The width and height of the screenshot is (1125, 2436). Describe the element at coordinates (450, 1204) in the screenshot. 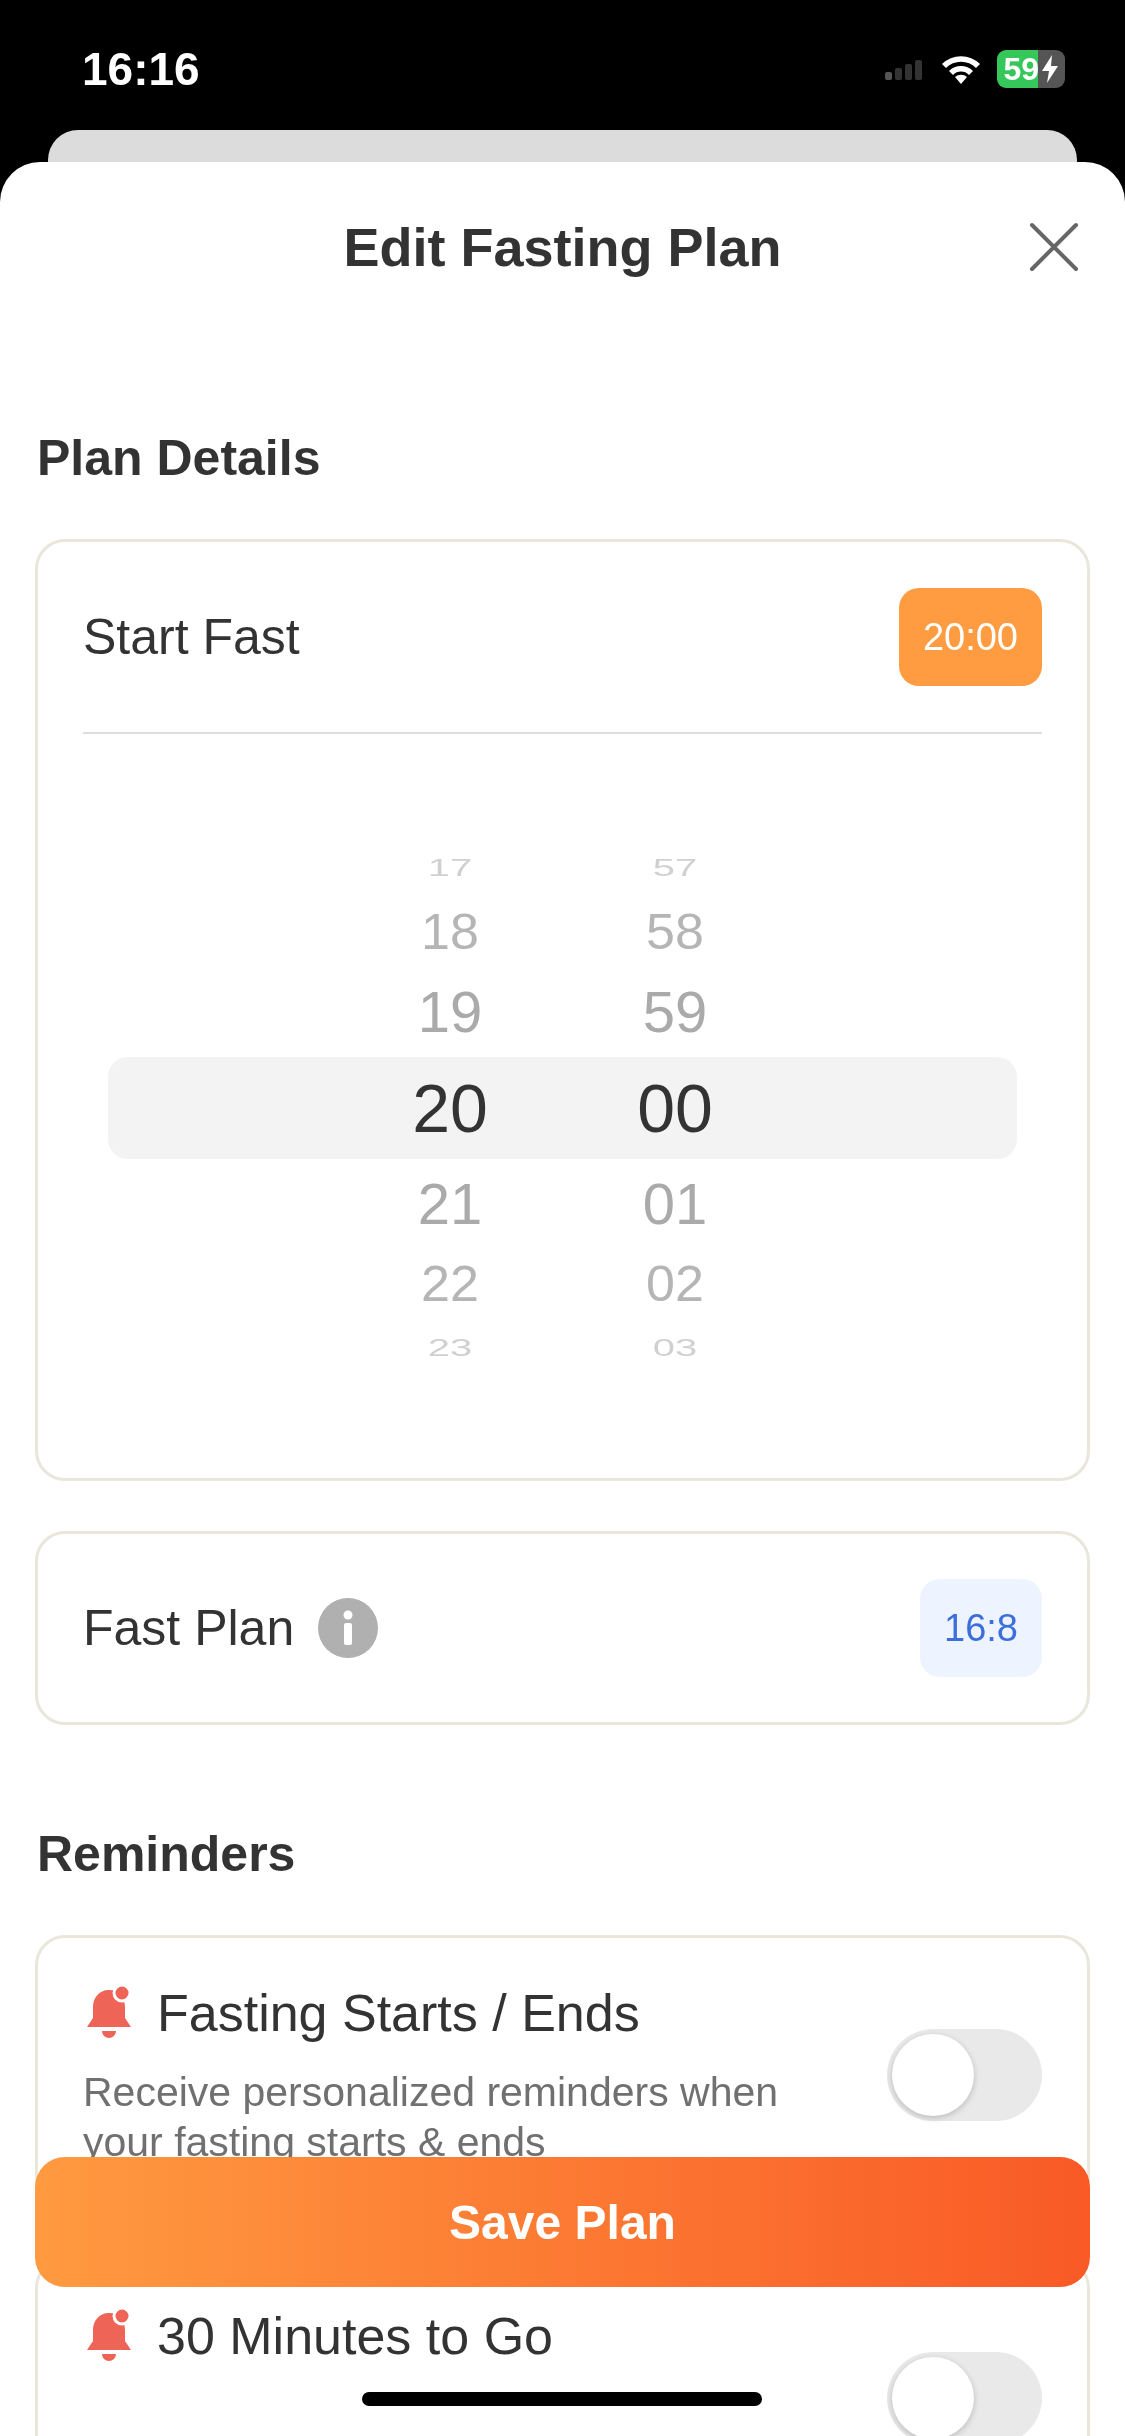

I see `picker-value: 21` at that location.